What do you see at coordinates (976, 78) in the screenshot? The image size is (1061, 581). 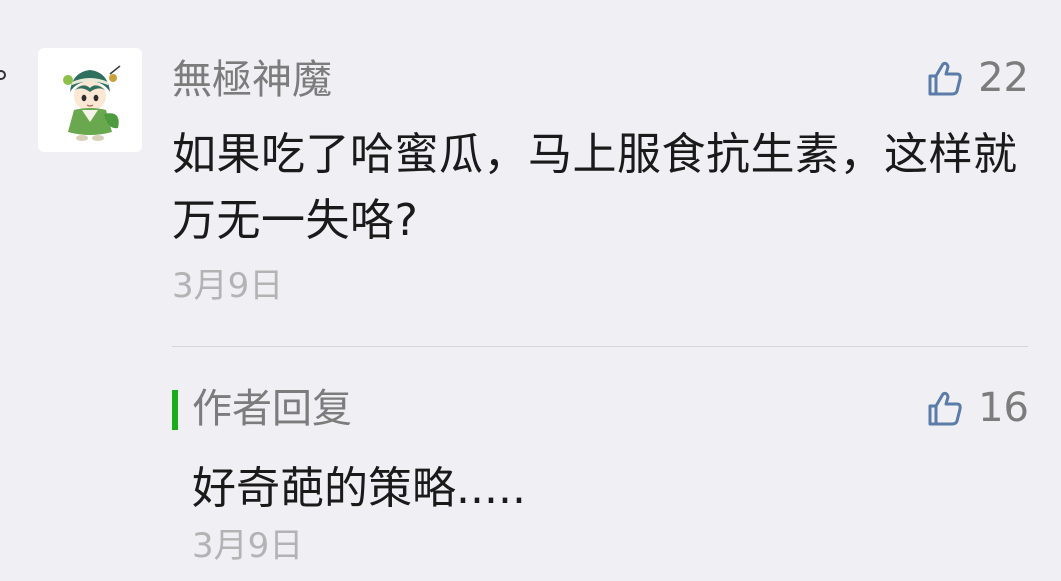 I see `comment-like-button: 22` at bounding box center [976, 78].